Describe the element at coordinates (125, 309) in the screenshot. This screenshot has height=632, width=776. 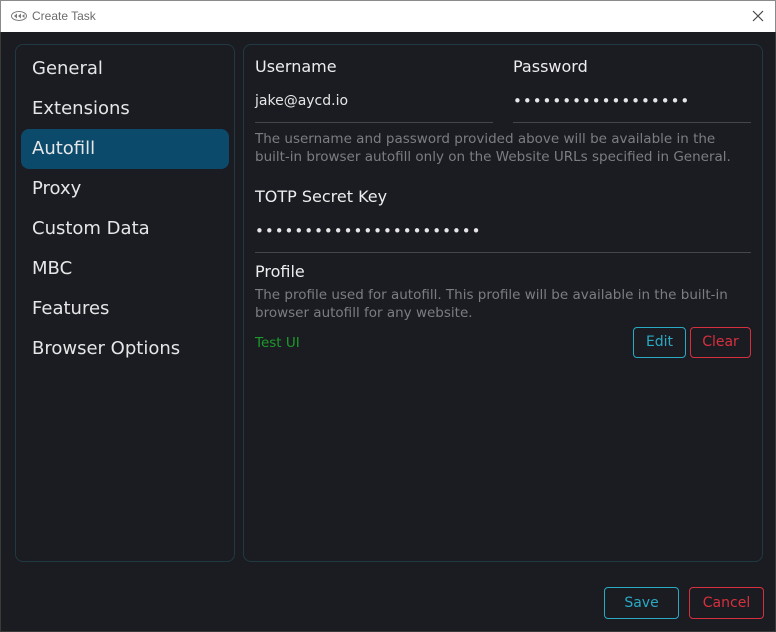
I see `sidebar-item-features: Features` at that location.